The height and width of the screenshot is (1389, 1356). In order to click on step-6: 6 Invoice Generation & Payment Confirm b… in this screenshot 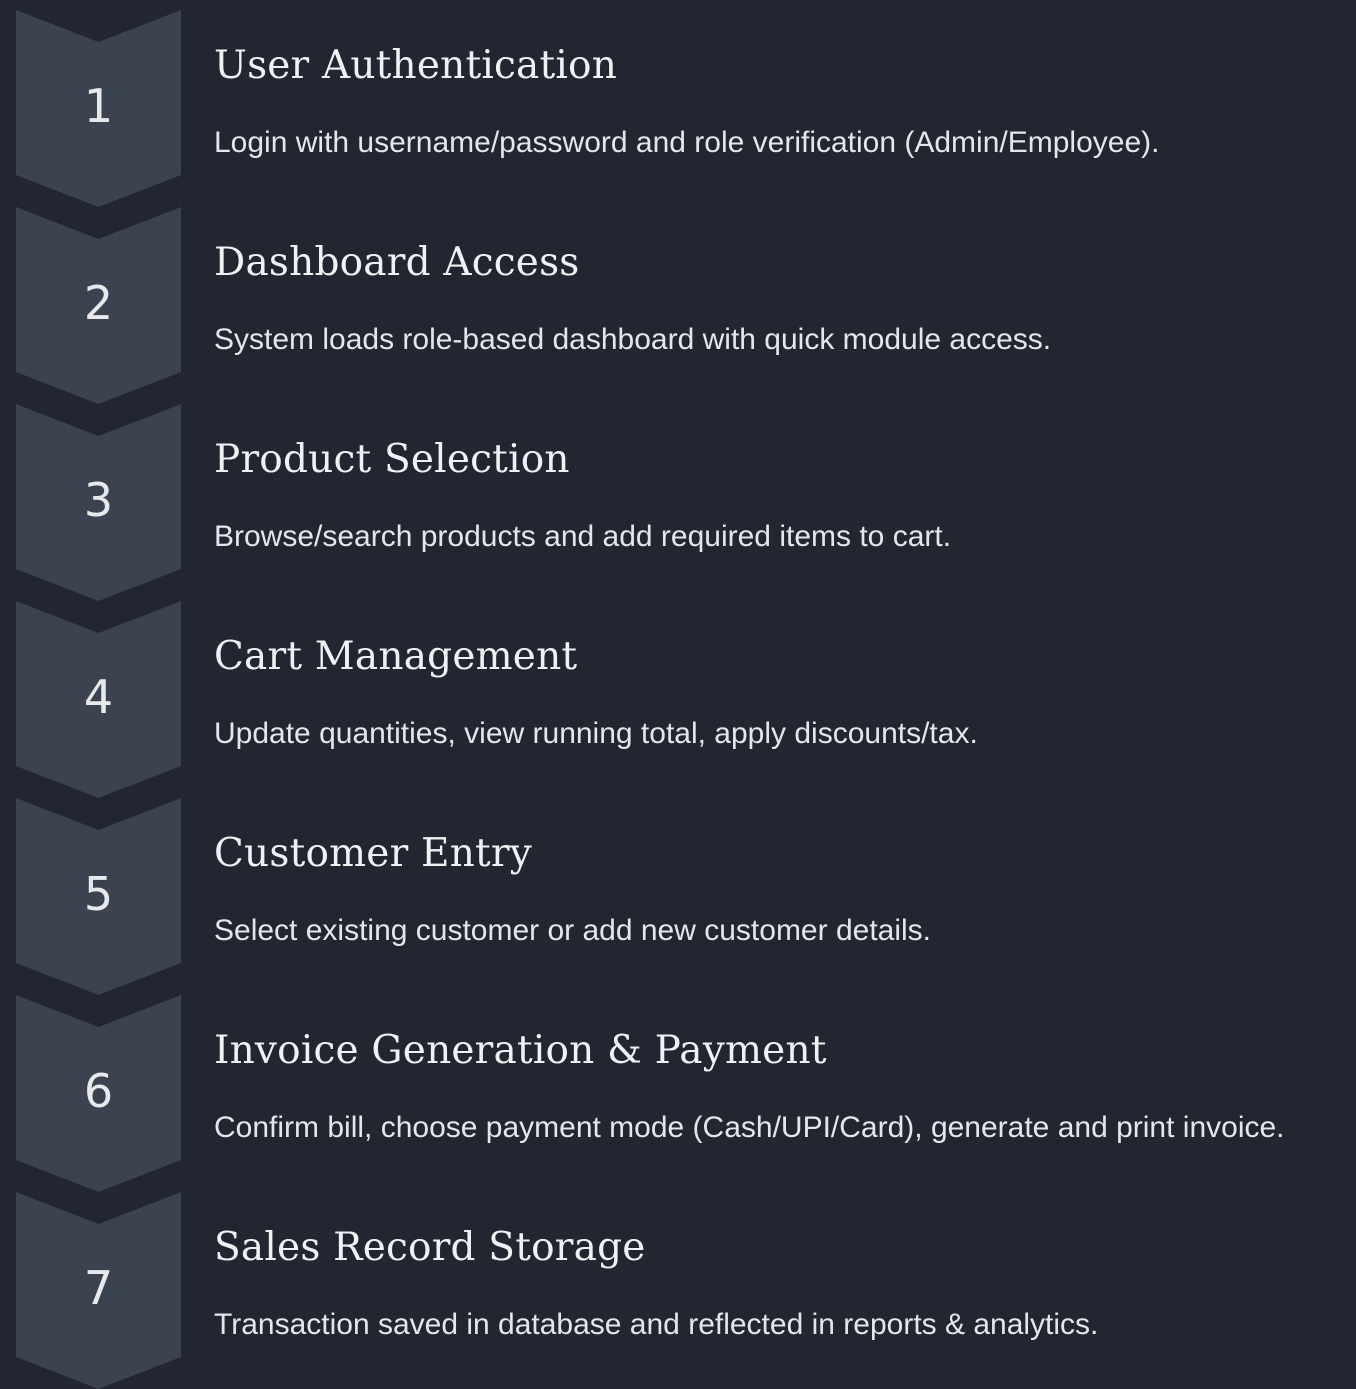, I will do `click(678, 1088)`.